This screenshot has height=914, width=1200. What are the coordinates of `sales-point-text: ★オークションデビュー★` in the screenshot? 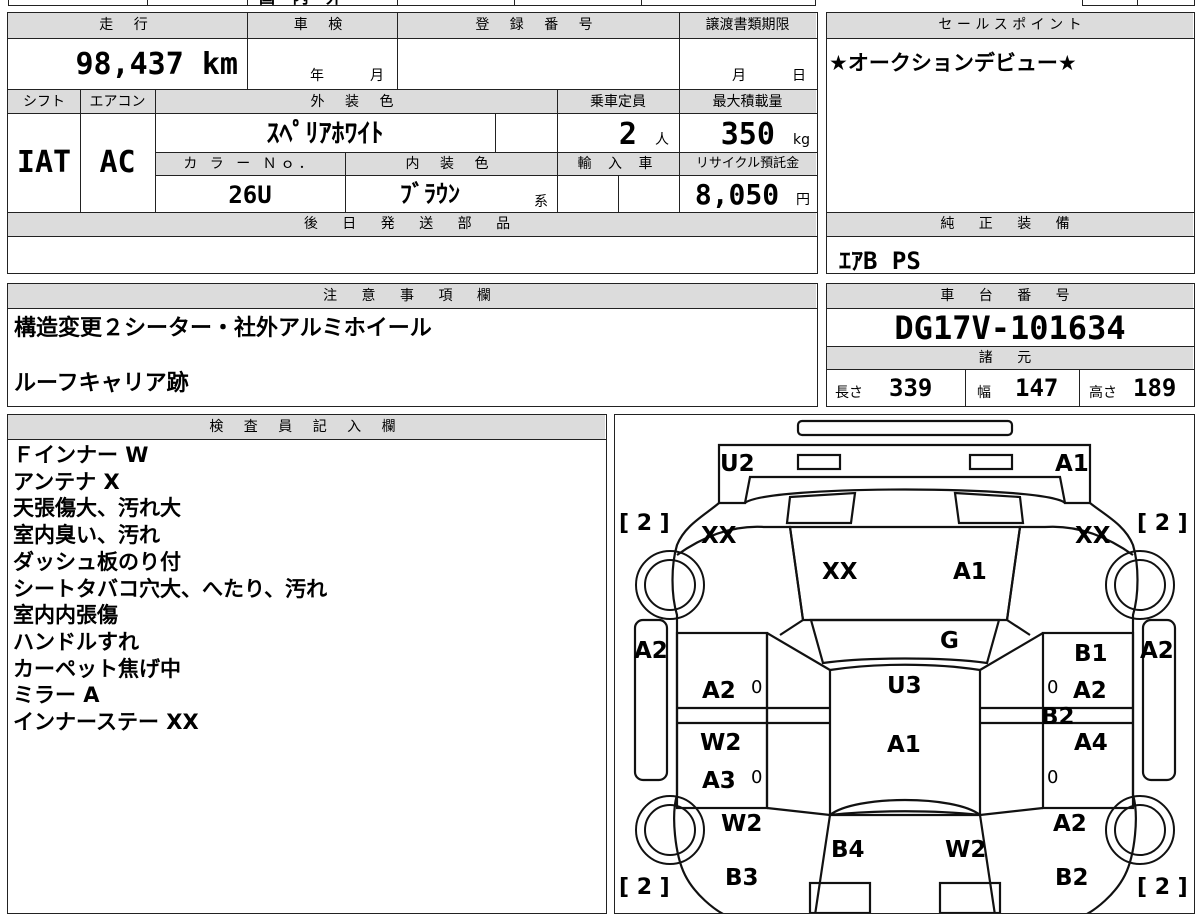 It's located at (953, 63).